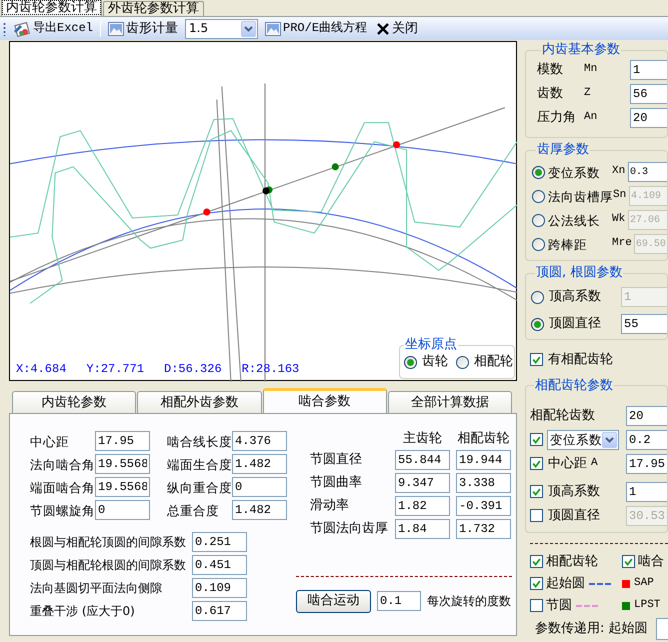 Image resolution: width=668 pixels, height=642 pixels. What do you see at coordinates (62, 510) in the screenshot?
I see `field-label: 节圆螺旋角` at bounding box center [62, 510].